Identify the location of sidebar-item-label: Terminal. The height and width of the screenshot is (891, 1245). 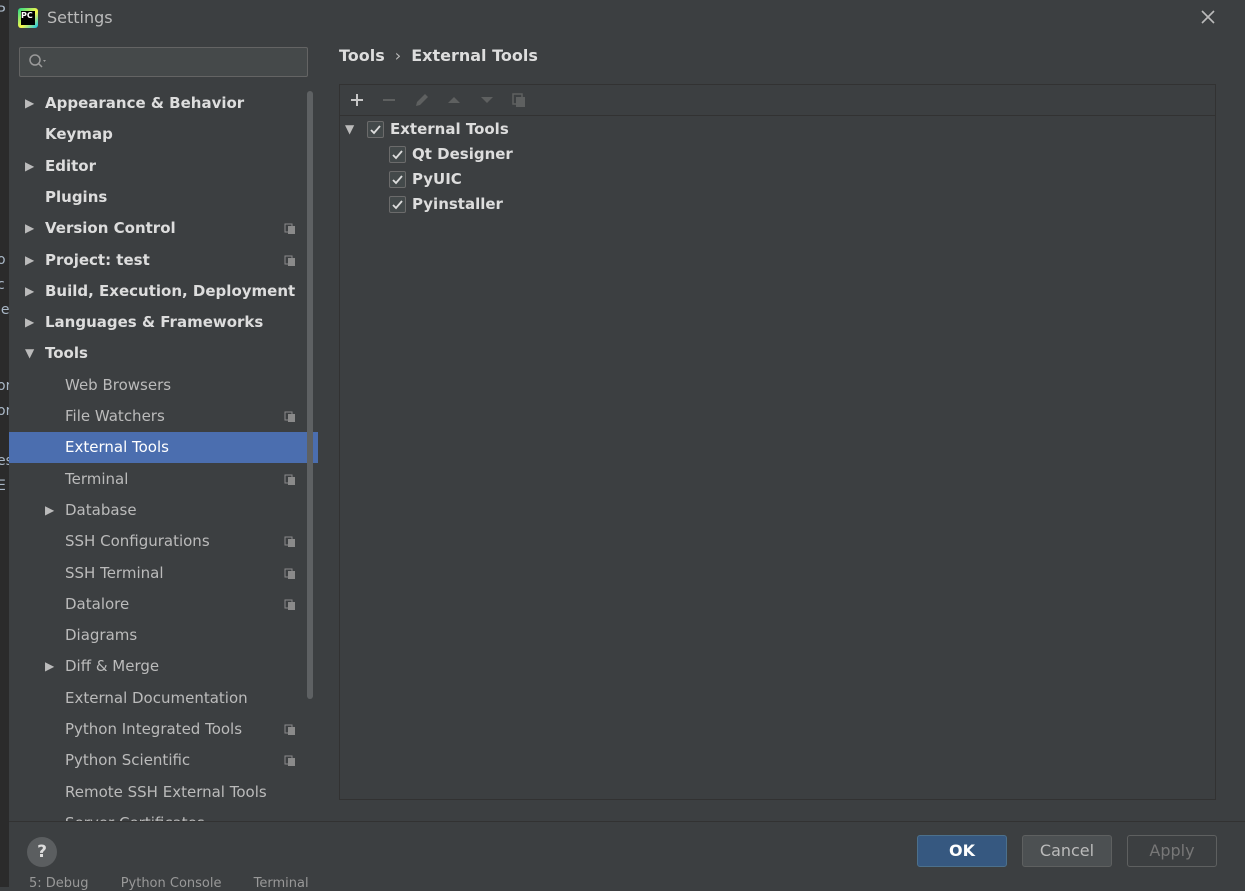
(97, 479).